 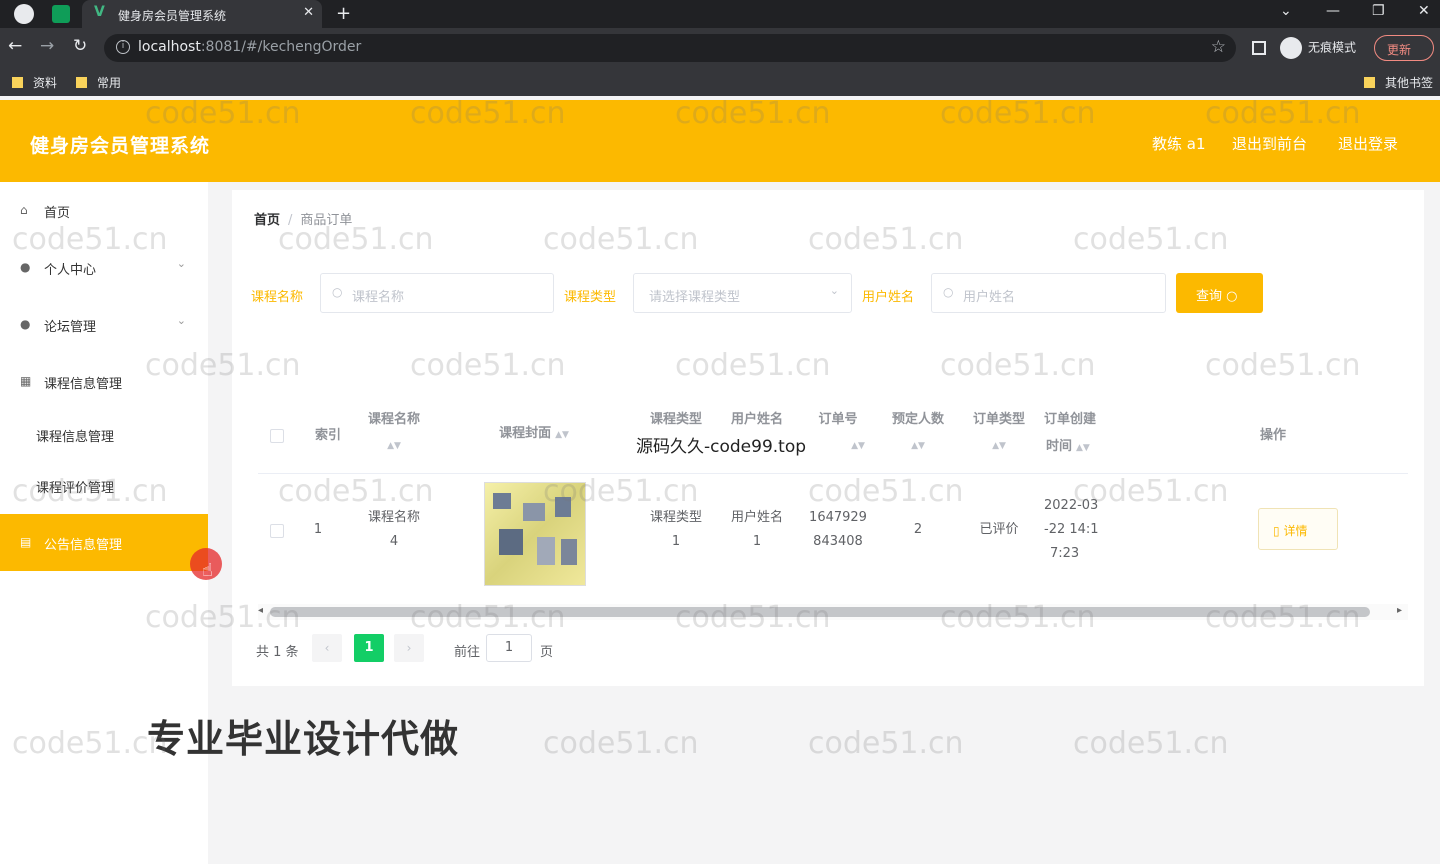 I want to click on row-checkbox, so click(x=277, y=531).